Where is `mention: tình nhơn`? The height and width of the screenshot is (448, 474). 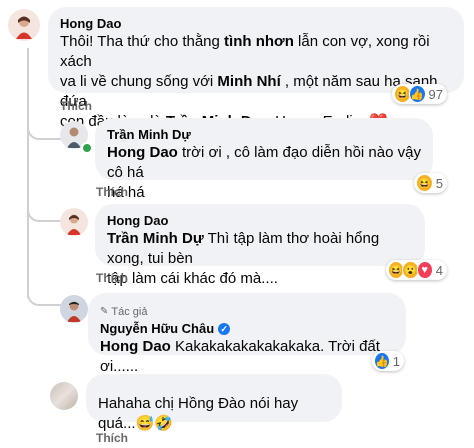
mention: tình nhơn is located at coordinates (259, 41).